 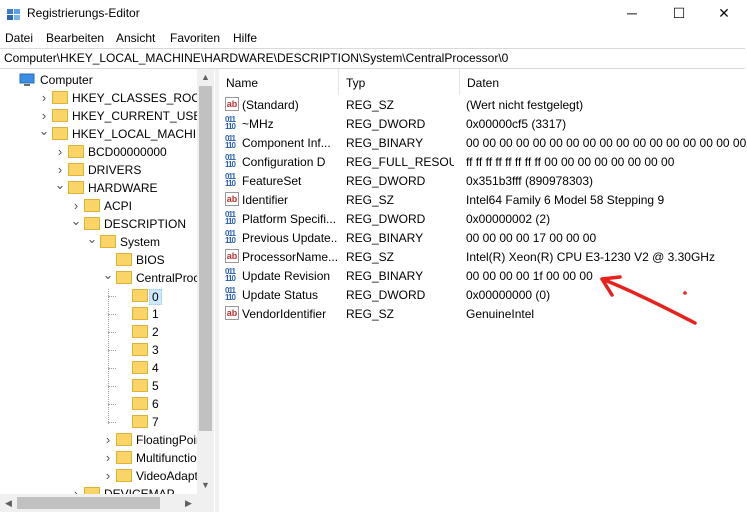 I want to click on value-name: Update Revision, so click(x=286, y=276).